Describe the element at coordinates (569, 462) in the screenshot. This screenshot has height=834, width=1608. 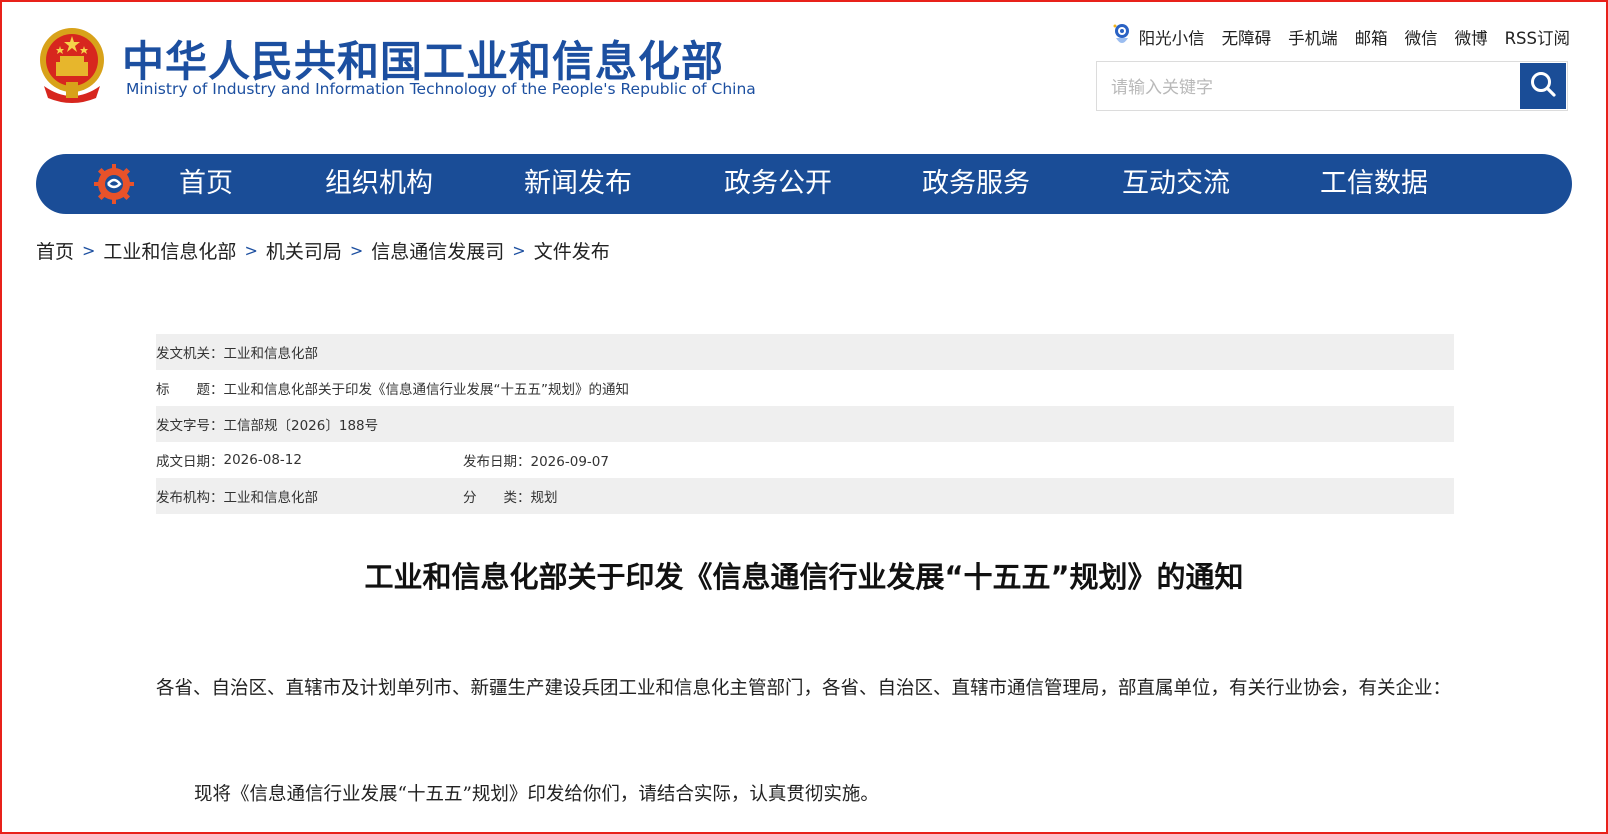
I see `meta-value-published: 2026-09-07` at that location.